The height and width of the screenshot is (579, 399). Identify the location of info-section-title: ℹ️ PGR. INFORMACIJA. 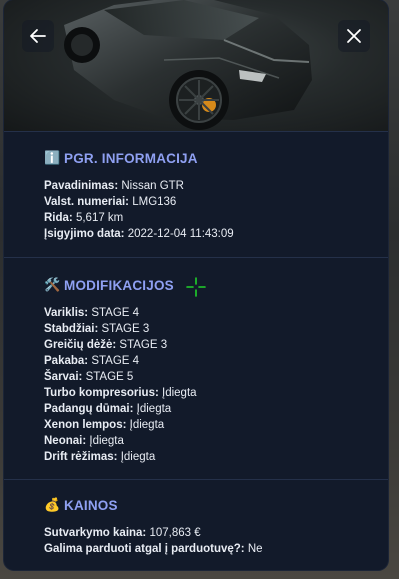
(216, 158).